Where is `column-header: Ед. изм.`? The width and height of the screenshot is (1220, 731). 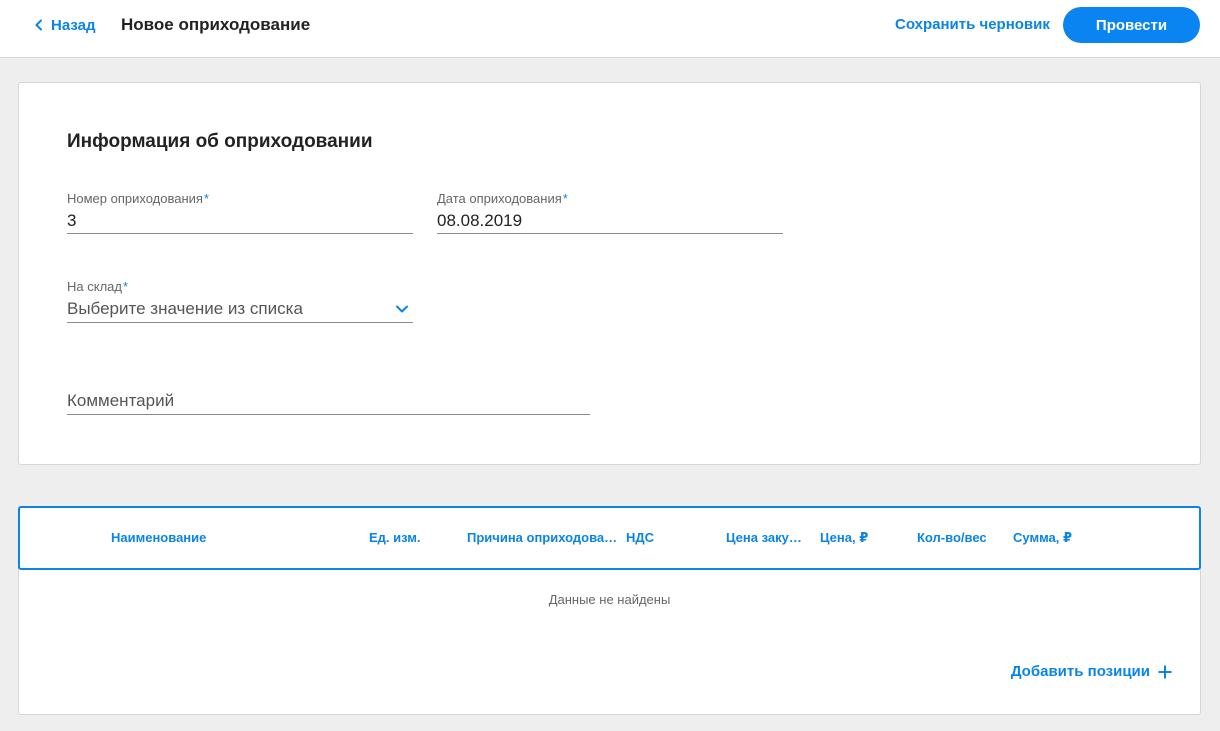 column-header: Ед. изм. is located at coordinates (414, 537).